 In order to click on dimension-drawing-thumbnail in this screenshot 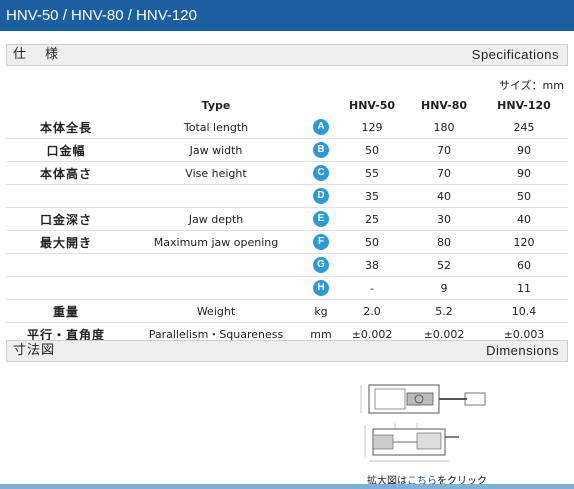, I will do `click(425, 426)`.